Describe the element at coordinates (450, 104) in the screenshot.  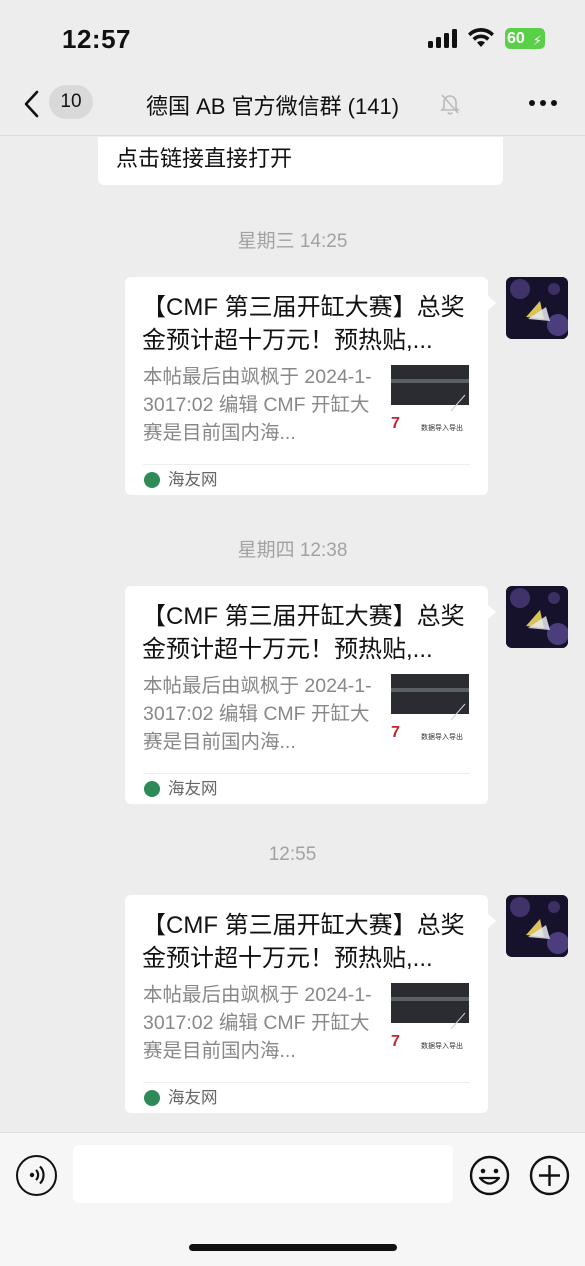
I see `mute-icon` at that location.